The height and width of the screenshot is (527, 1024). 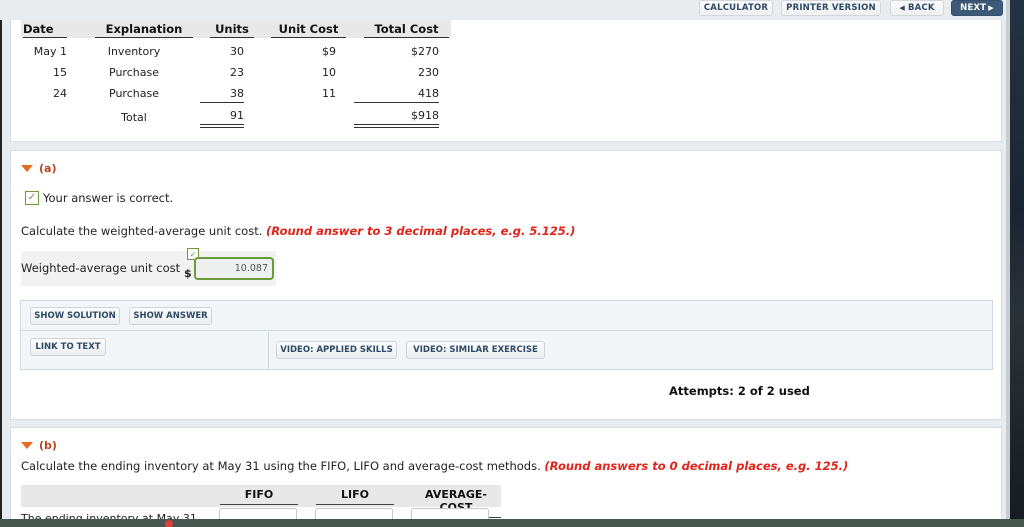 I want to click on row2-date: 15, so click(x=60, y=72).